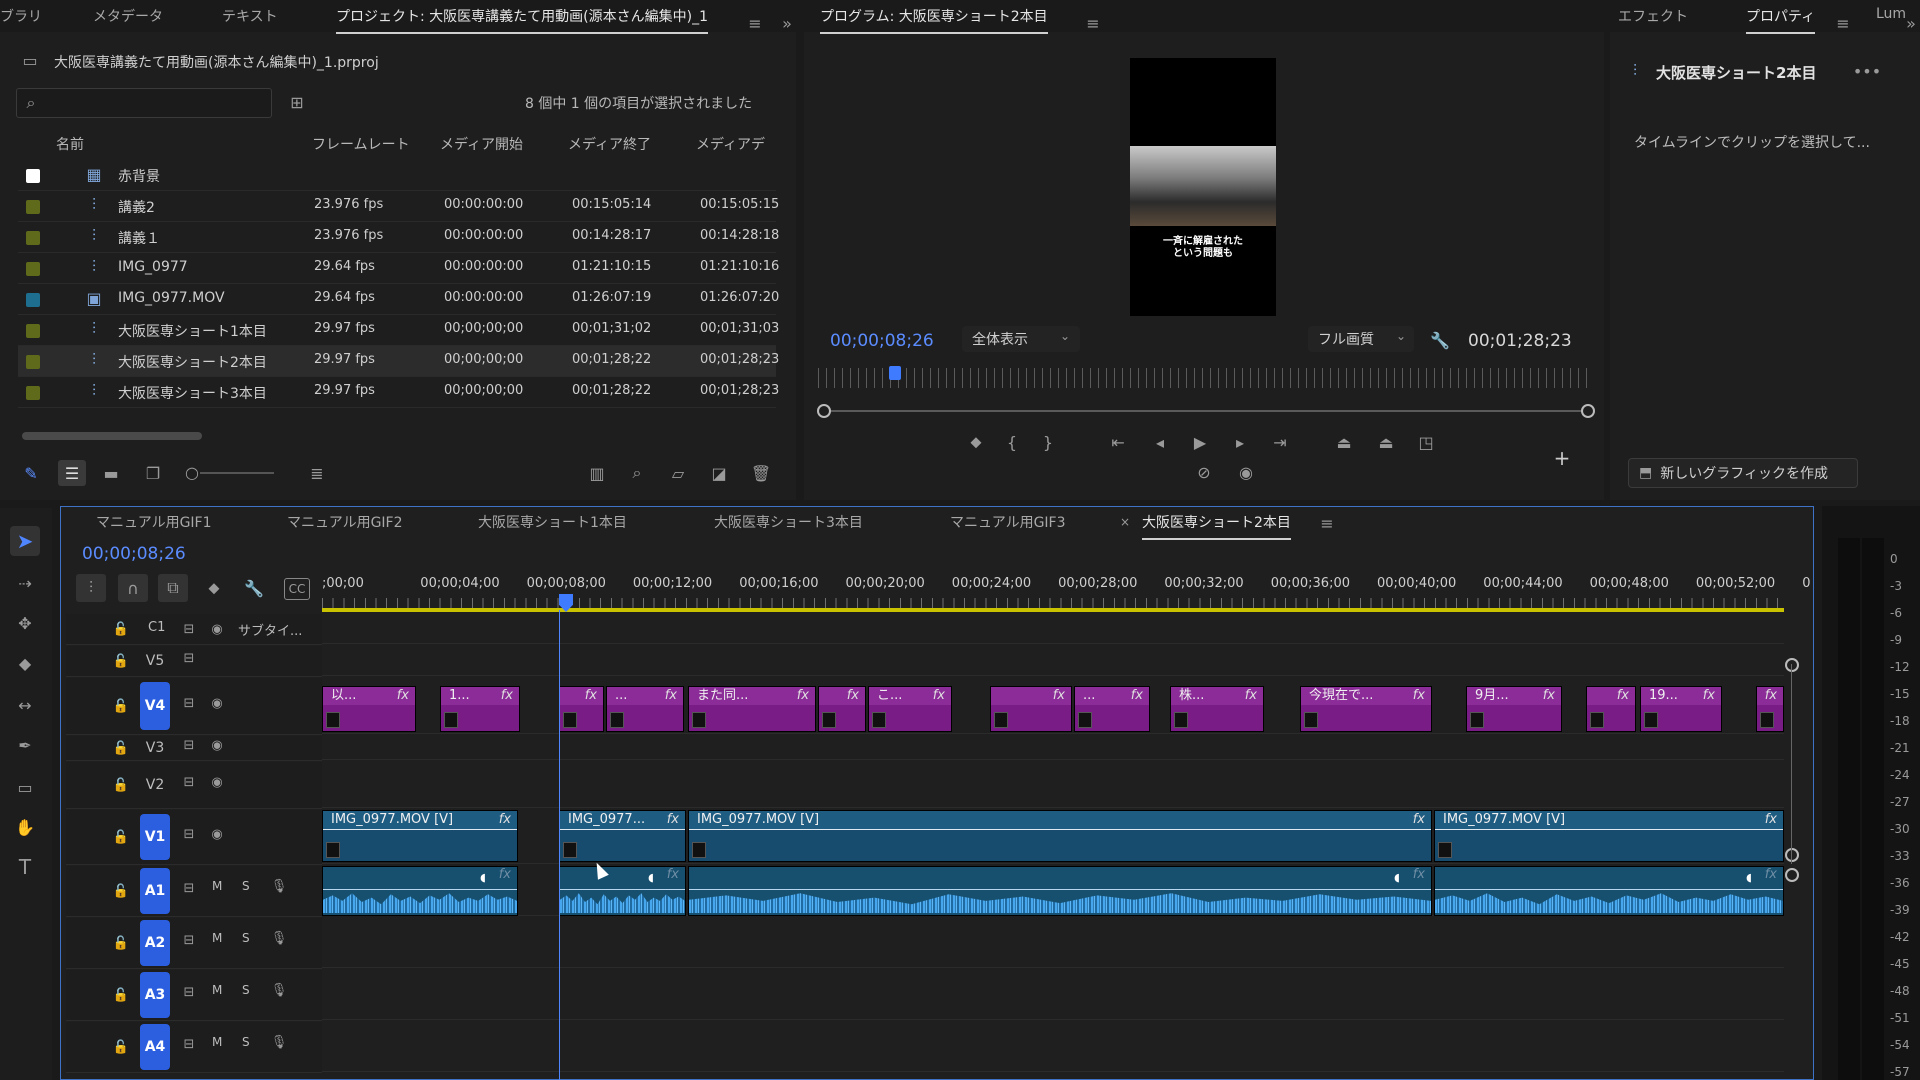  Describe the element at coordinates (155, 1047) in the screenshot. I see `track-target-a4: A4` at that location.